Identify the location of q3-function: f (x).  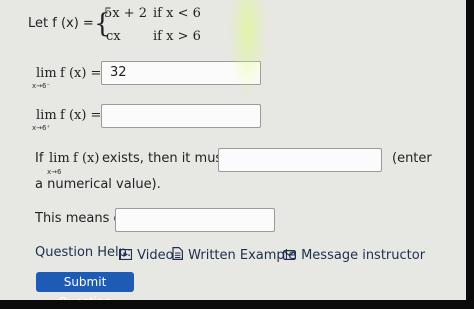
(86, 158).